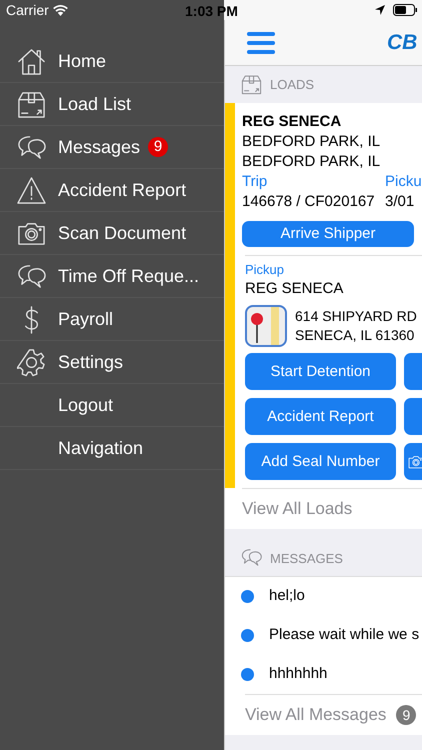  What do you see at coordinates (294, 289) in the screenshot?
I see `stop-name: REG SENECA` at bounding box center [294, 289].